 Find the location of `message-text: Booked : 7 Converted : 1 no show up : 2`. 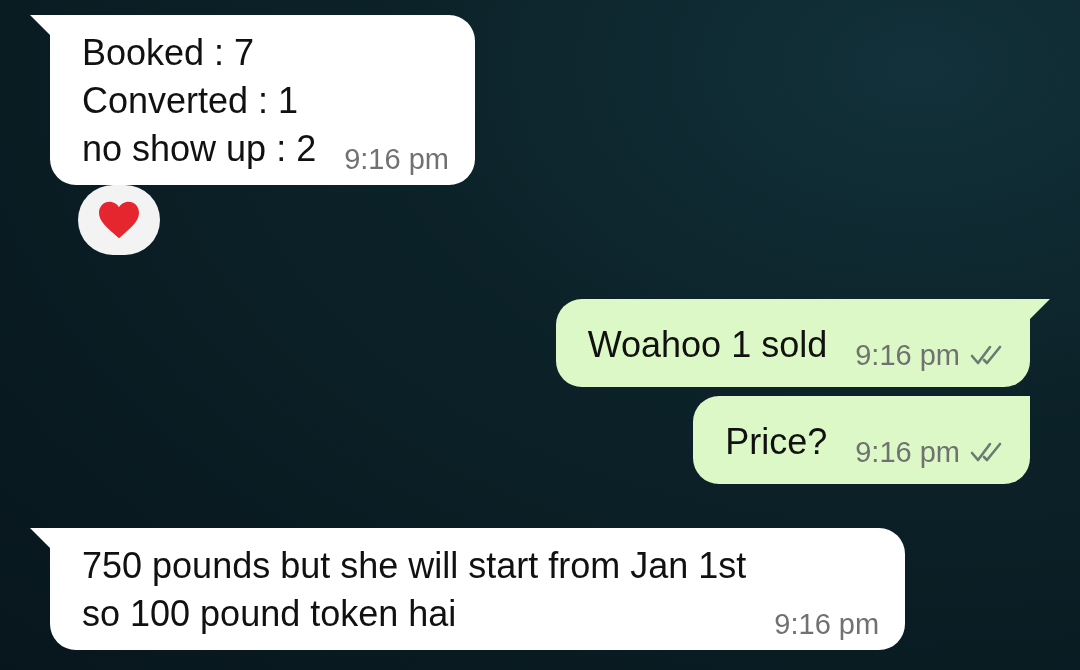

message-text: Booked : 7 Converted : 1 no show up : 2 is located at coordinates (199, 101).